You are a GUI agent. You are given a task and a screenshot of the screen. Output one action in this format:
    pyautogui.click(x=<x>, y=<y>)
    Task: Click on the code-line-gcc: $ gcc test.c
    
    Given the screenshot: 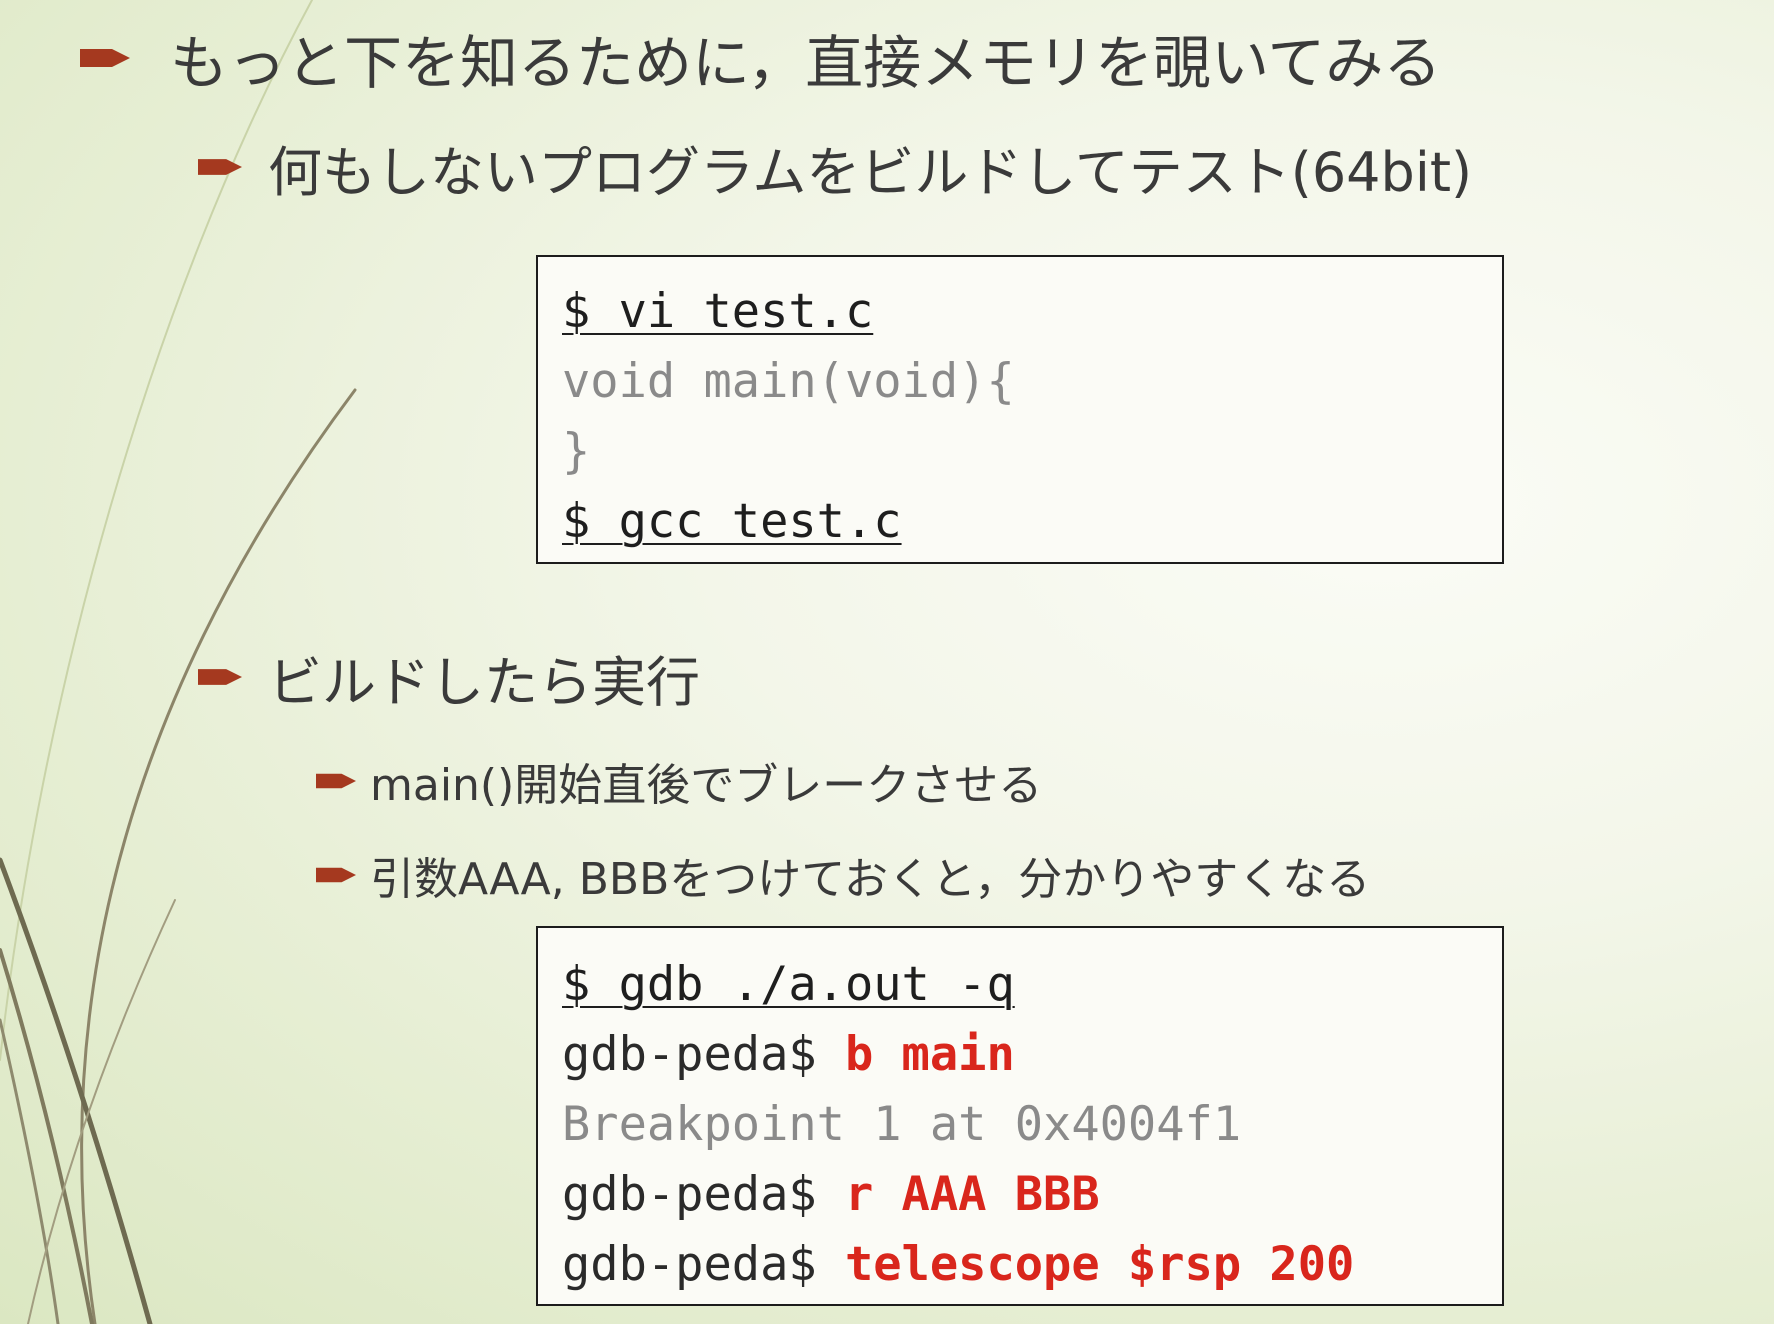 What is the action you would take?
    pyautogui.click(x=732, y=521)
    